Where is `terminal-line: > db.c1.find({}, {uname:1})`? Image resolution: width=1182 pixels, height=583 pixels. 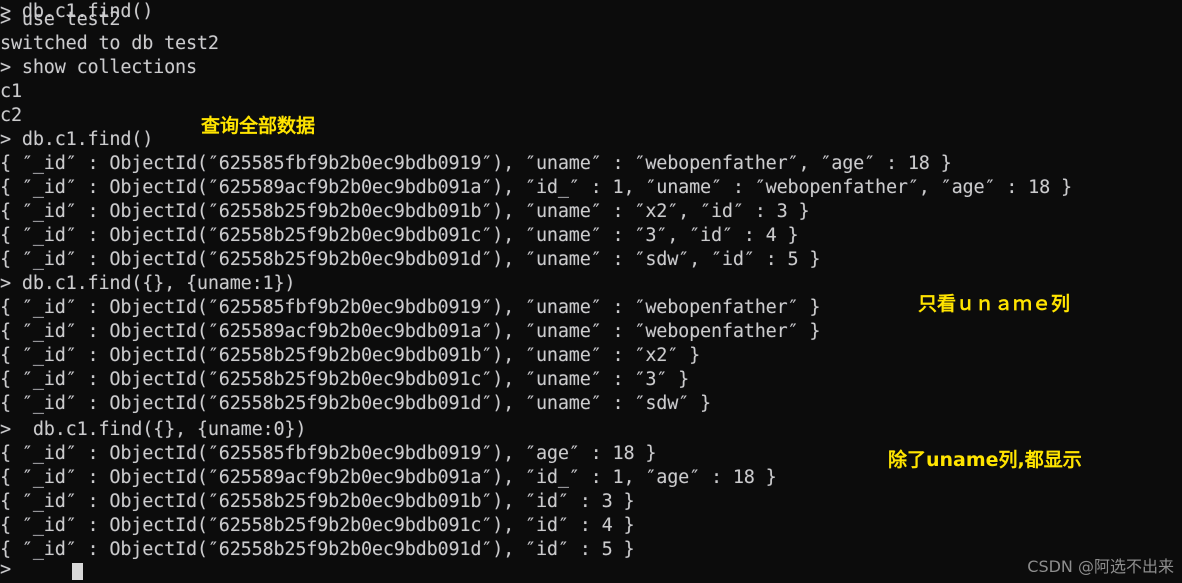 terminal-line: > db.c1.find({}, {uname:1}) is located at coordinates (148, 283).